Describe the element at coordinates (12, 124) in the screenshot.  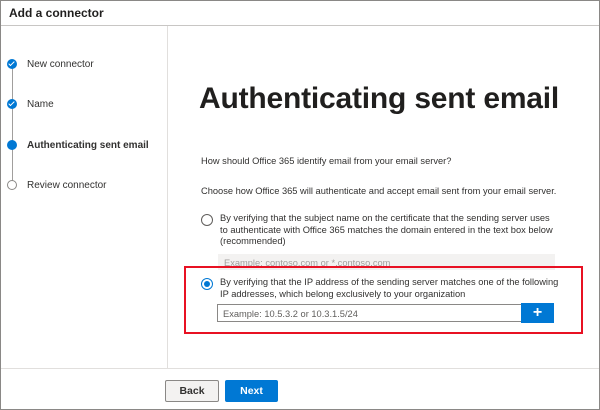
I see `steps-rail` at that location.